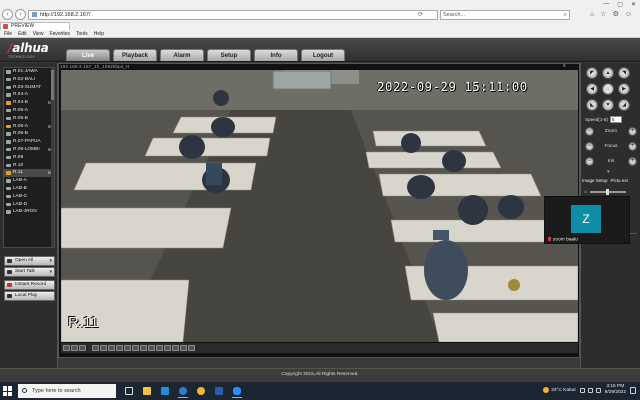 This screenshot has height=400, width=640. What do you see at coordinates (589, 131) in the screenshot?
I see `zoom-out-button: −` at bounding box center [589, 131].